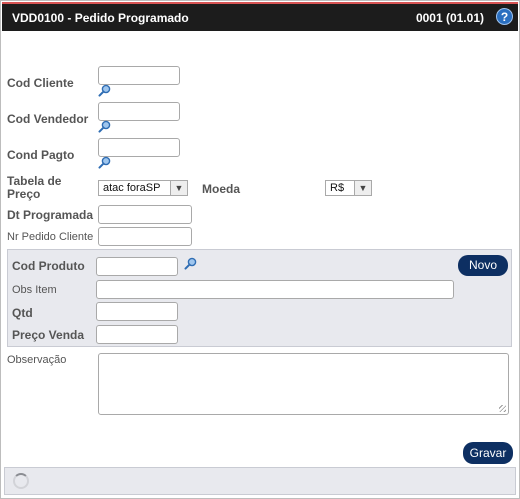  What do you see at coordinates (104, 90) in the screenshot?
I see `cod-cliente-lookup-icon` at bounding box center [104, 90].